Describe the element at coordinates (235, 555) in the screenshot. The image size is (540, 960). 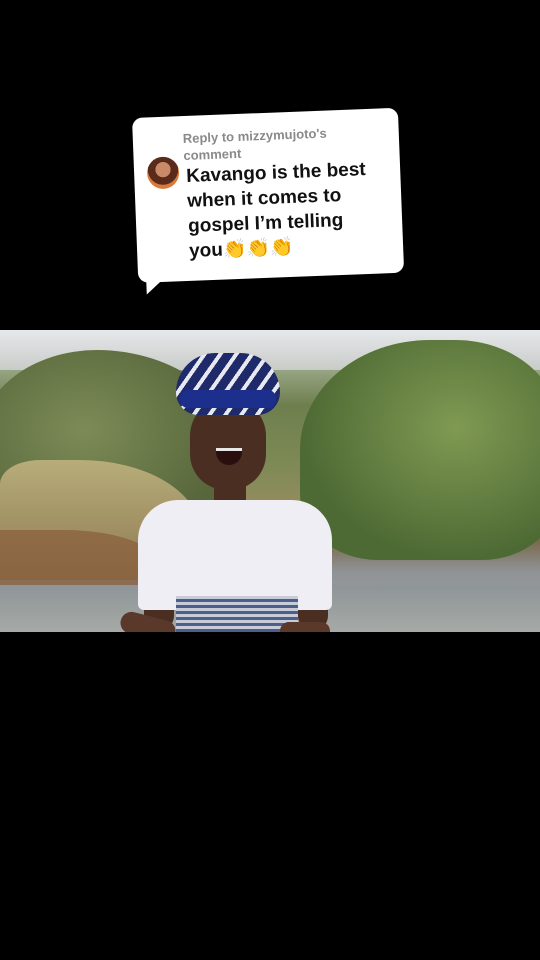
I see `white-shirt` at that location.